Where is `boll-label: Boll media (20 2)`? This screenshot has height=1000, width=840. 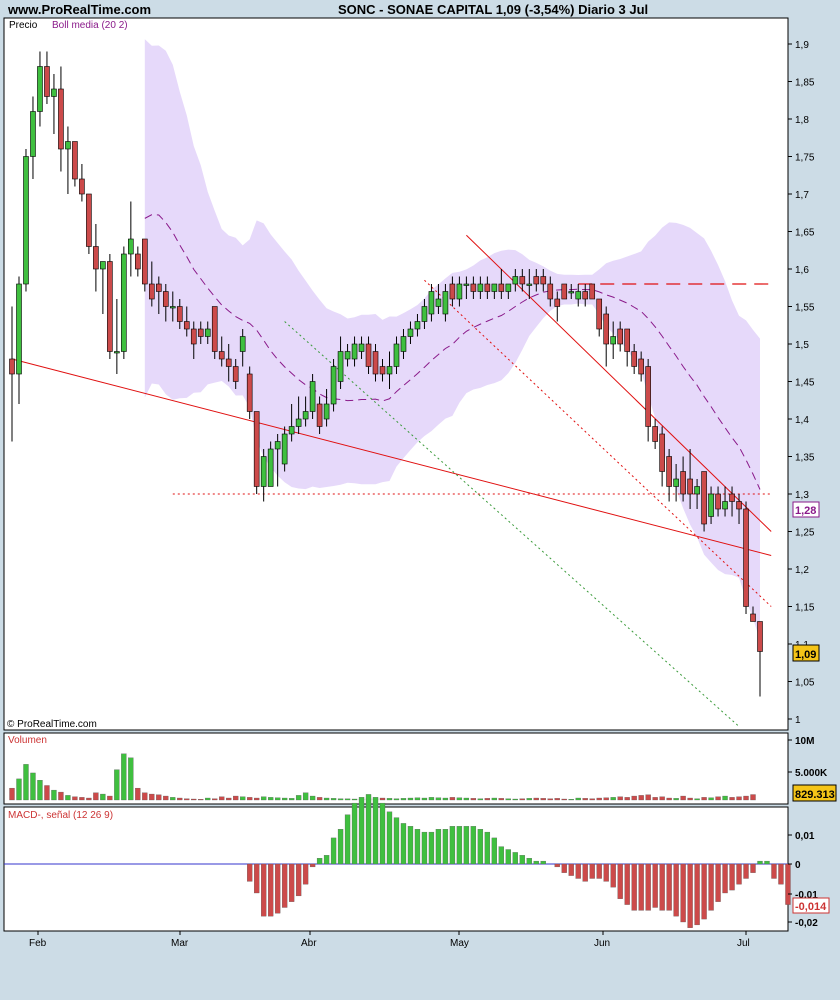
boll-label: Boll media (20 2) is located at coordinates (90, 25).